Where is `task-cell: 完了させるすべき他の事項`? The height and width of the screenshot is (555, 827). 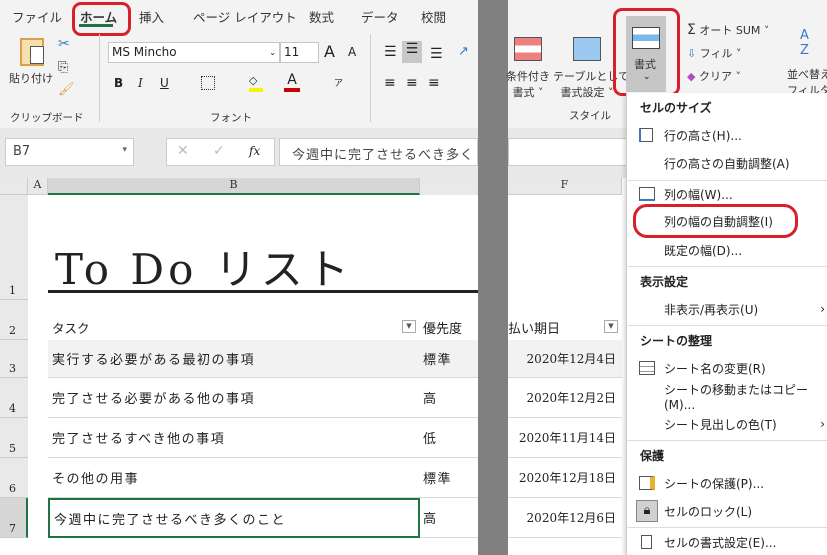
task-cell: 完了させるすべき他の事項 is located at coordinates (234, 438).